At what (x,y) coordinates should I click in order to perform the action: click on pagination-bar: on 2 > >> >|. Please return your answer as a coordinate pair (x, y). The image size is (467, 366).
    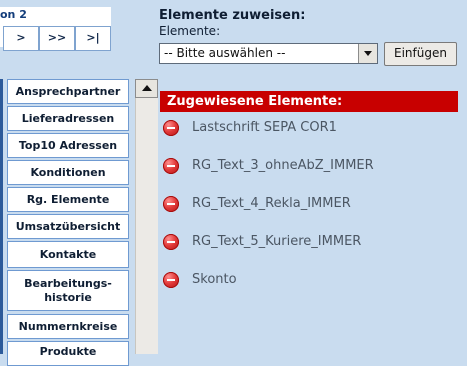
    Looking at the image, I should click on (55, 29).